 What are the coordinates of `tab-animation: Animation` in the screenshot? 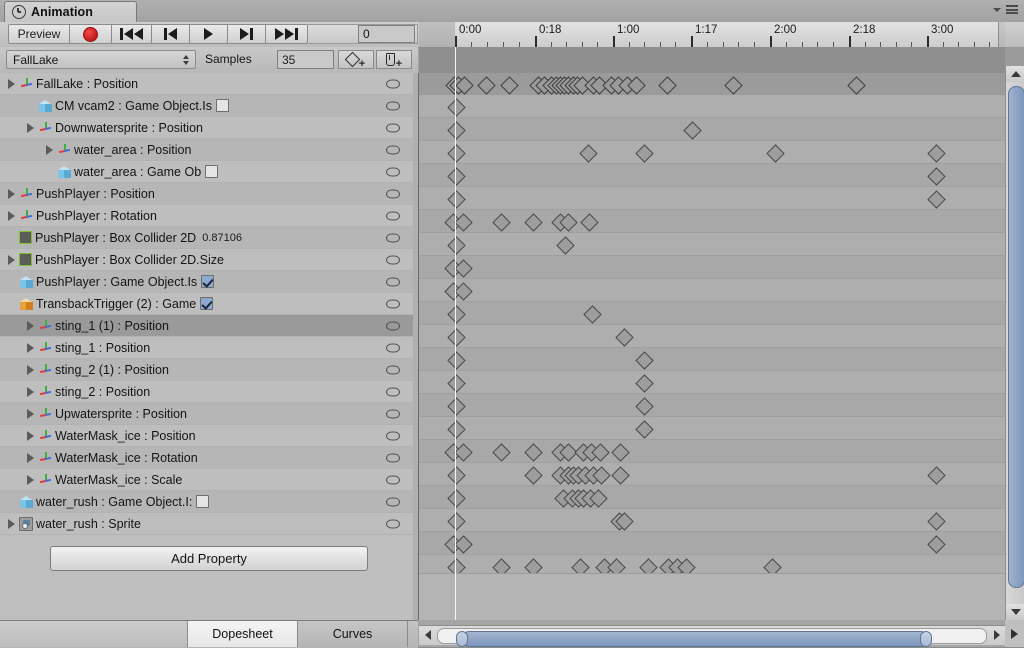 It's located at (70, 11).